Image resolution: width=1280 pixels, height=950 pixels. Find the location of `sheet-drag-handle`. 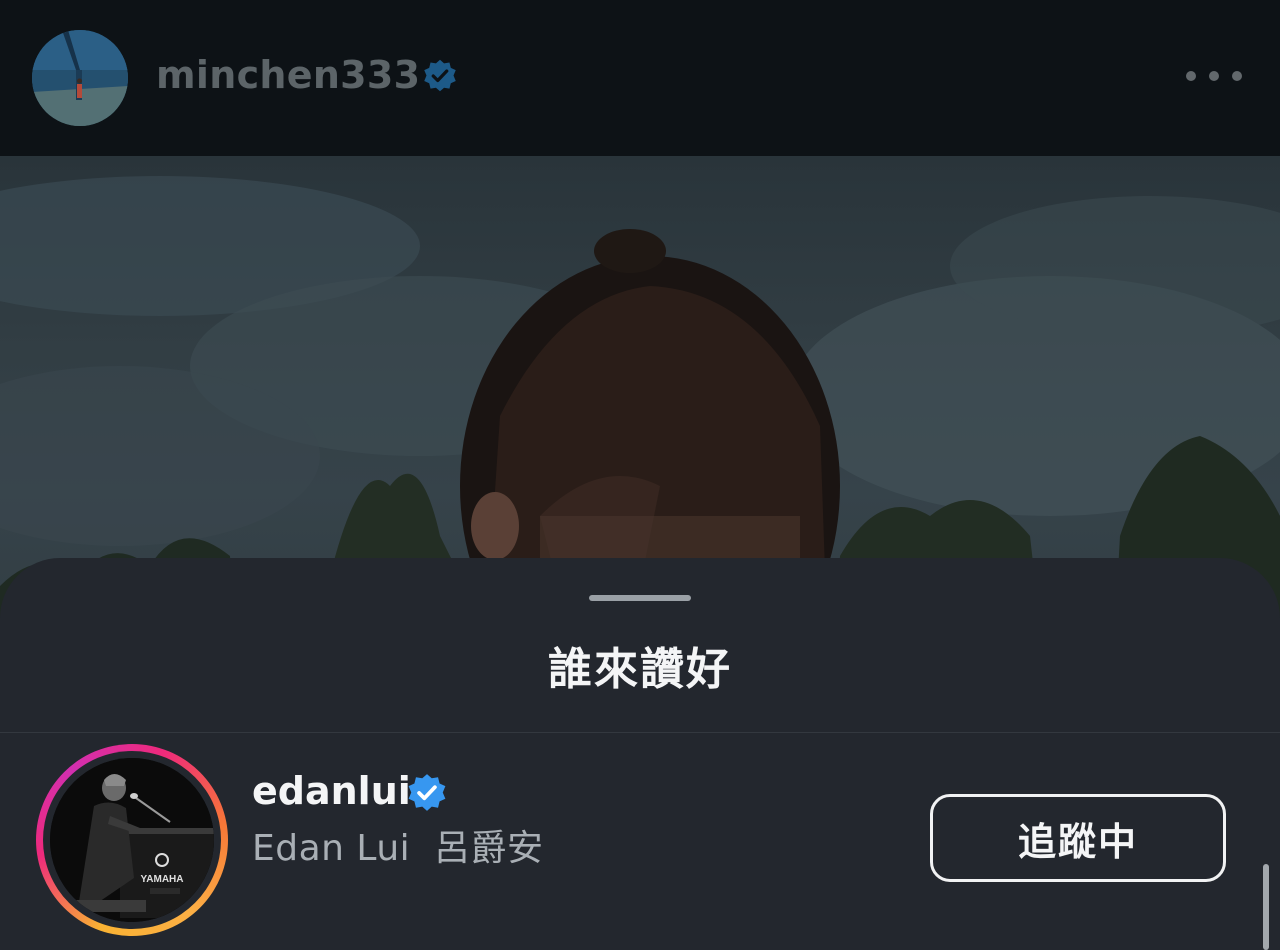

sheet-drag-handle is located at coordinates (640, 598).